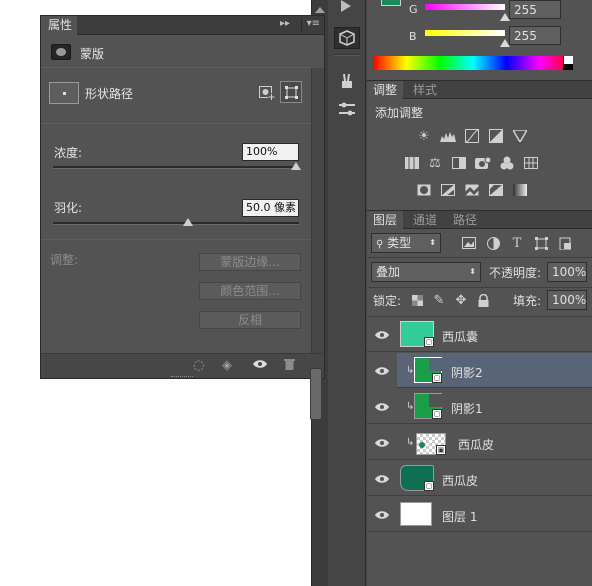  What do you see at coordinates (472, 190) in the screenshot?
I see `threshold-icon` at bounding box center [472, 190].